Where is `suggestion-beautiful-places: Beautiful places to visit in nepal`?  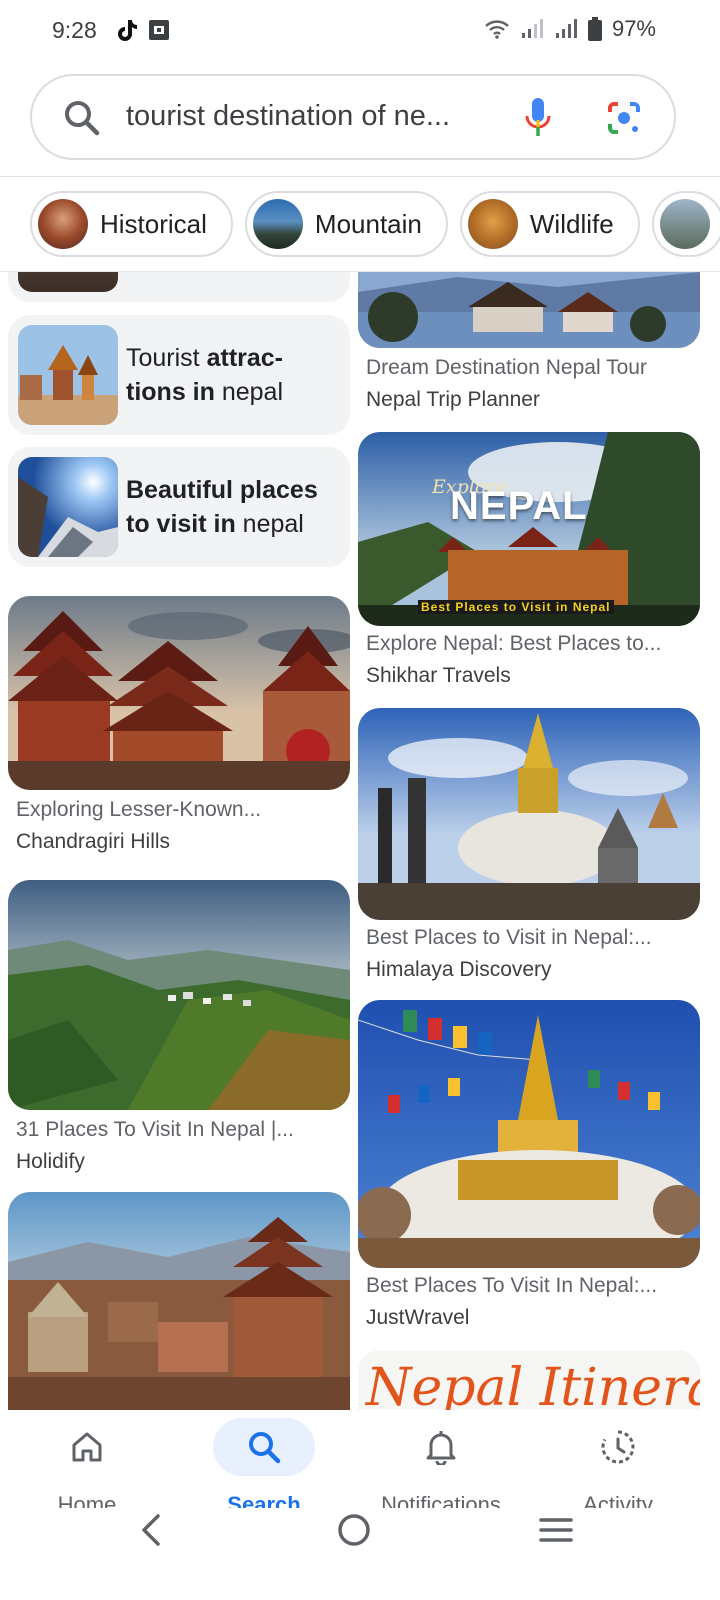
suggestion-beautiful-places: Beautiful places to visit in nepal is located at coordinates (179, 507).